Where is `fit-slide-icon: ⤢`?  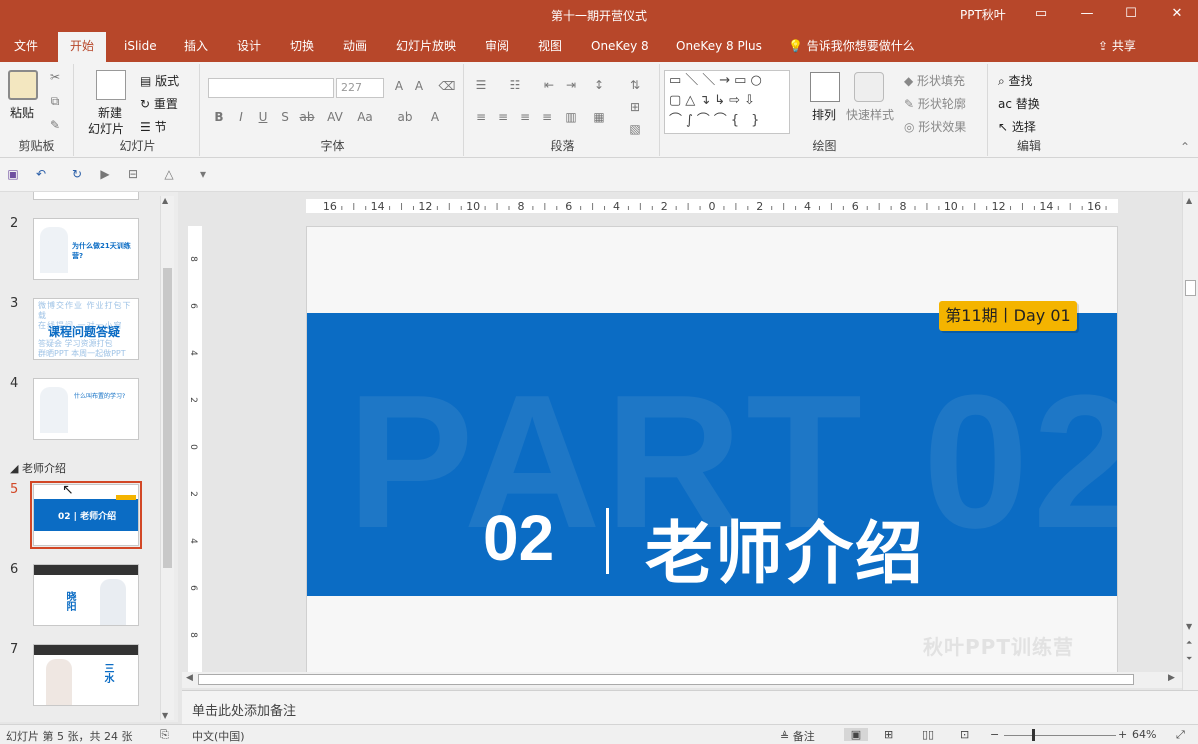 fit-slide-icon: ⤢ is located at coordinates (1180, 735).